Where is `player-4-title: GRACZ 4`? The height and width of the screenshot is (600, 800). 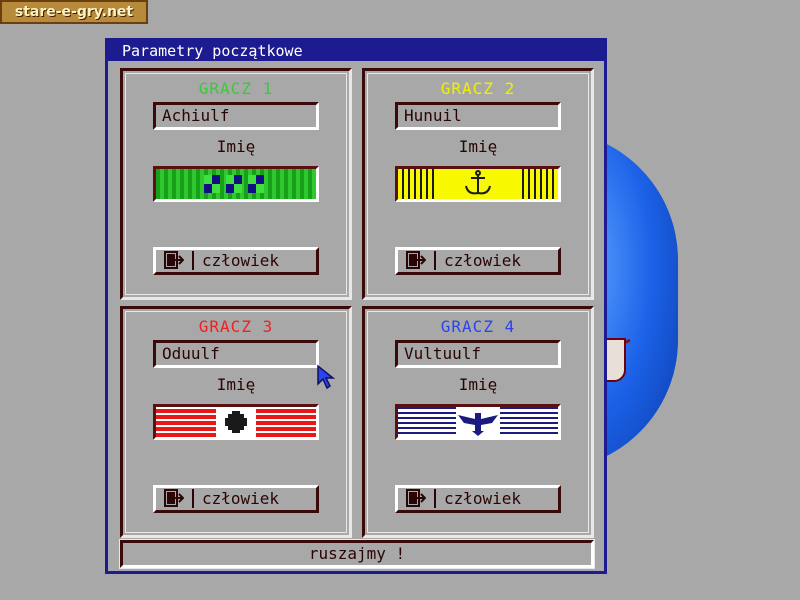 player-4-title: GRACZ 4 is located at coordinates (478, 326).